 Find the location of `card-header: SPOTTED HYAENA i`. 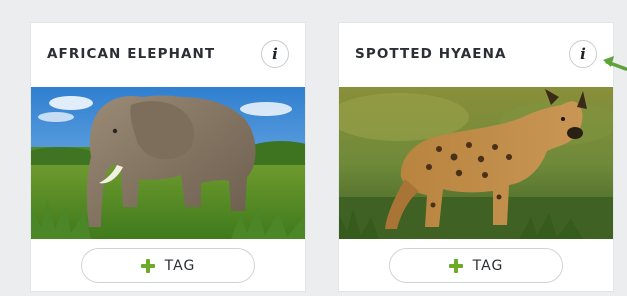

card-header: SPOTTED HYAENA i is located at coordinates (476, 55).